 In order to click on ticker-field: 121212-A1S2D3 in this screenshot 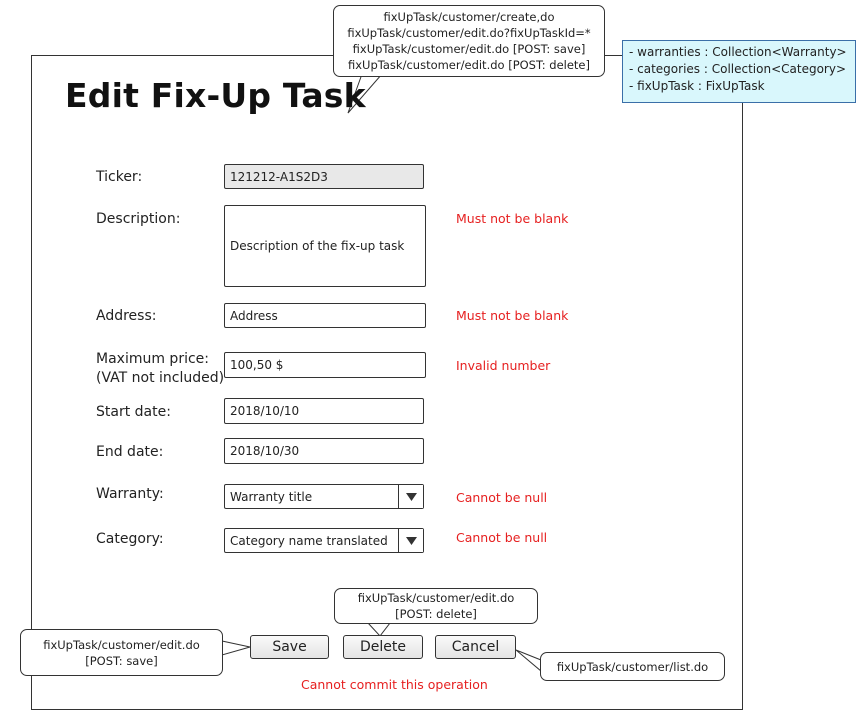, I will do `click(324, 176)`.